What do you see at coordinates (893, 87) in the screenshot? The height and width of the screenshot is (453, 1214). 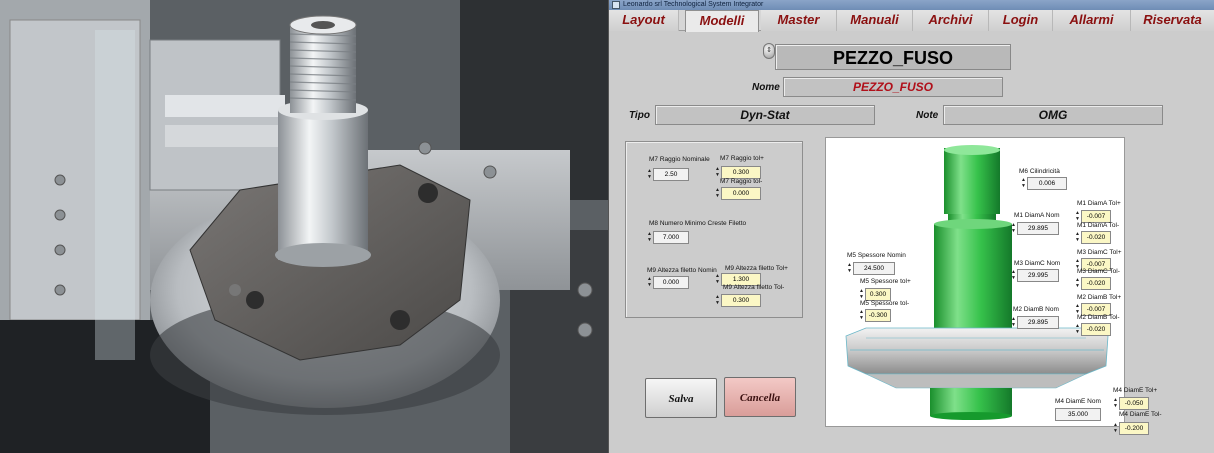 I see `nome-field: PEZZO_FUSO` at bounding box center [893, 87].